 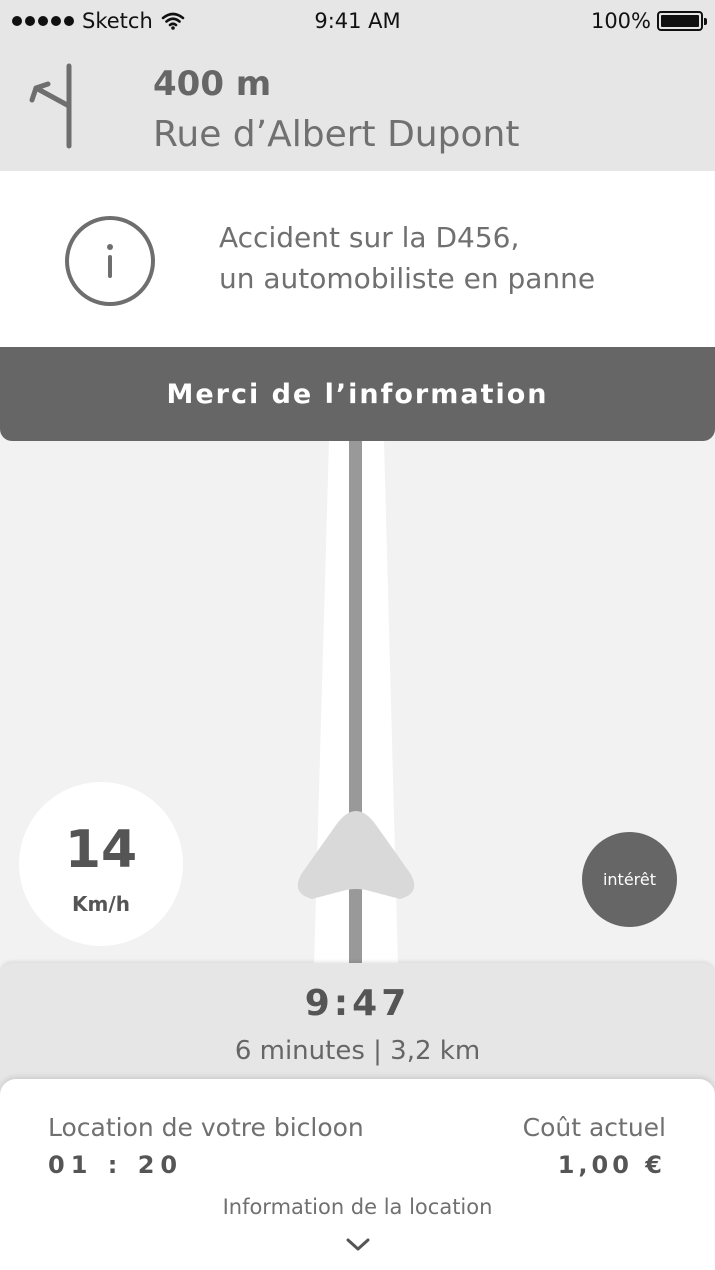 What do you see at coordinates (594, 1127) in the screenshot?
I see `cost-label: Coût actuel` at bounding box center [594, 1127].